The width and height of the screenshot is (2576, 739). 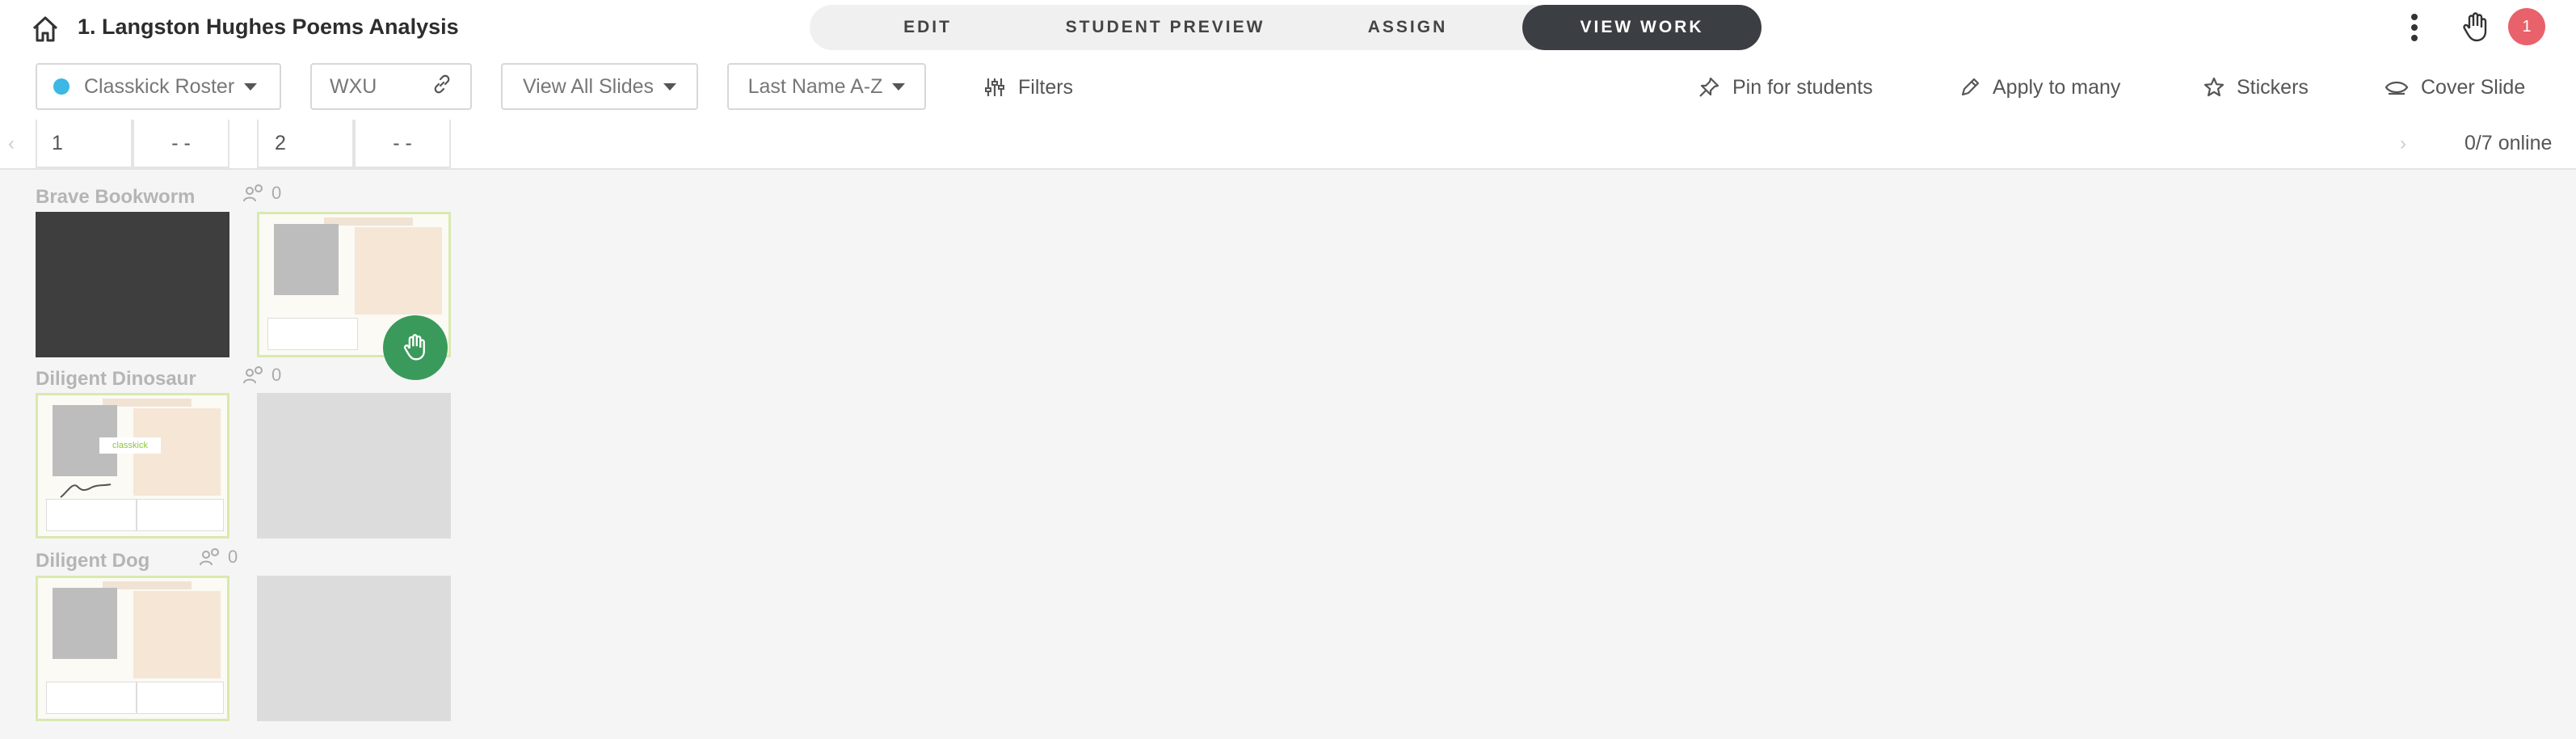 I want to click on home-icon, so click(x=45, y=29).